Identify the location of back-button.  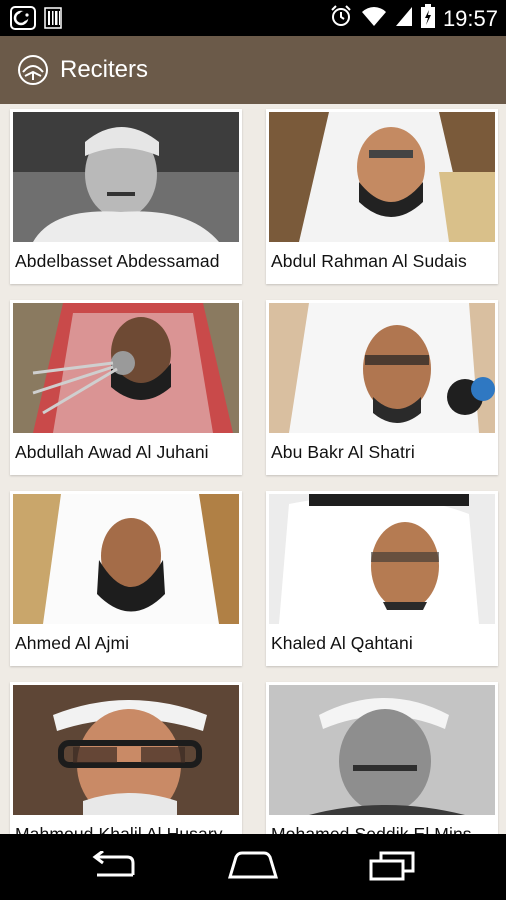
(114, 868).